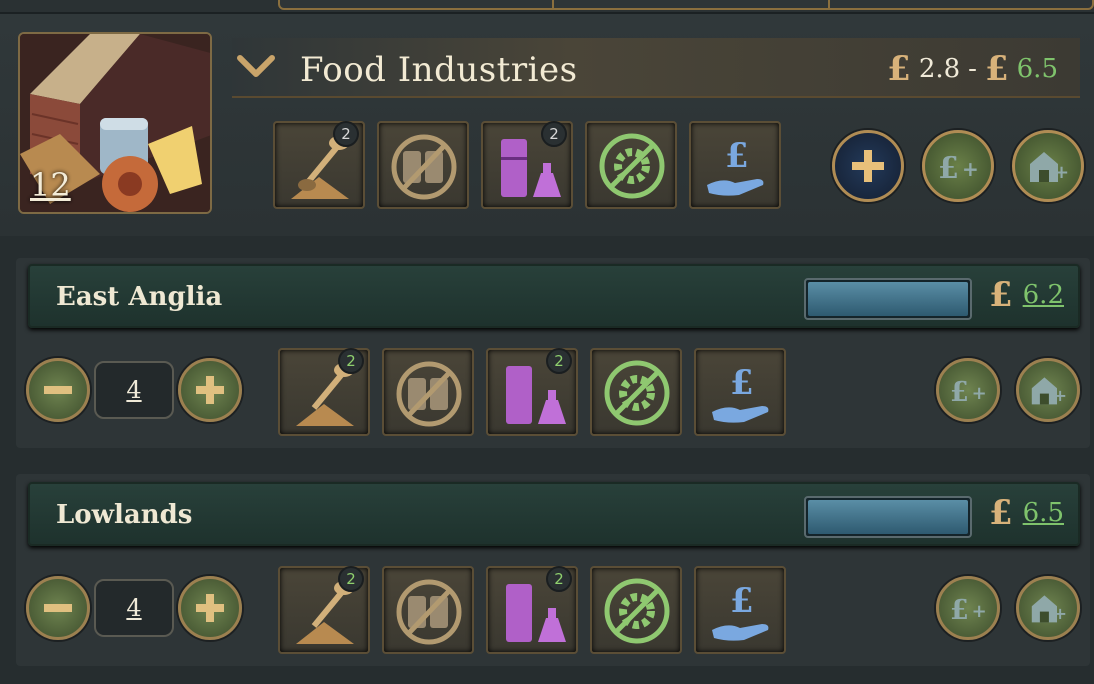  I want to click on top-tab-strip, so click(547, 7).